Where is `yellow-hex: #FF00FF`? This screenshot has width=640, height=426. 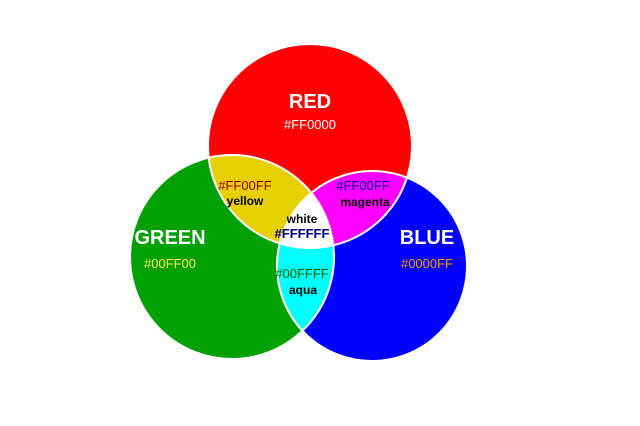
yellow-hex: #FF00FF is located at coordinates (245, 185).